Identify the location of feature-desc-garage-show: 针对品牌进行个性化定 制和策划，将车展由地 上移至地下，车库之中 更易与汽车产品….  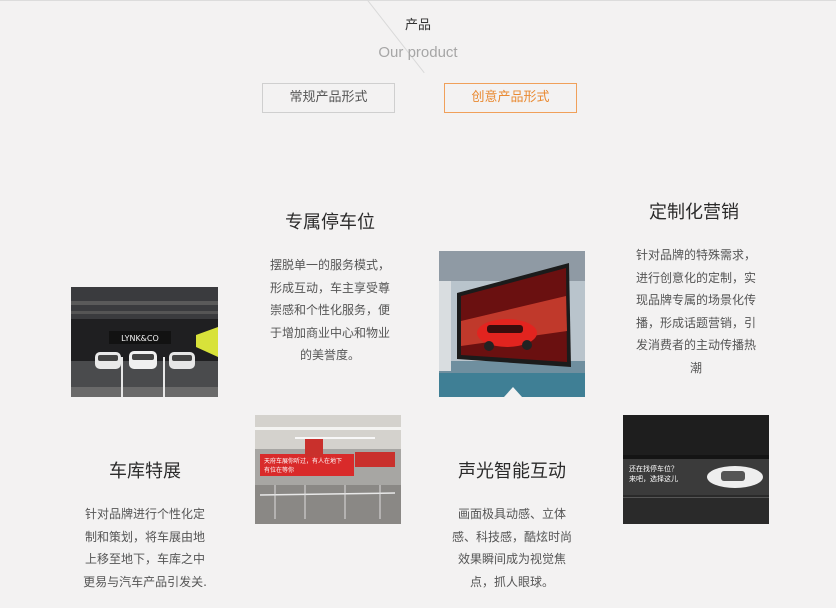
(145, 548).